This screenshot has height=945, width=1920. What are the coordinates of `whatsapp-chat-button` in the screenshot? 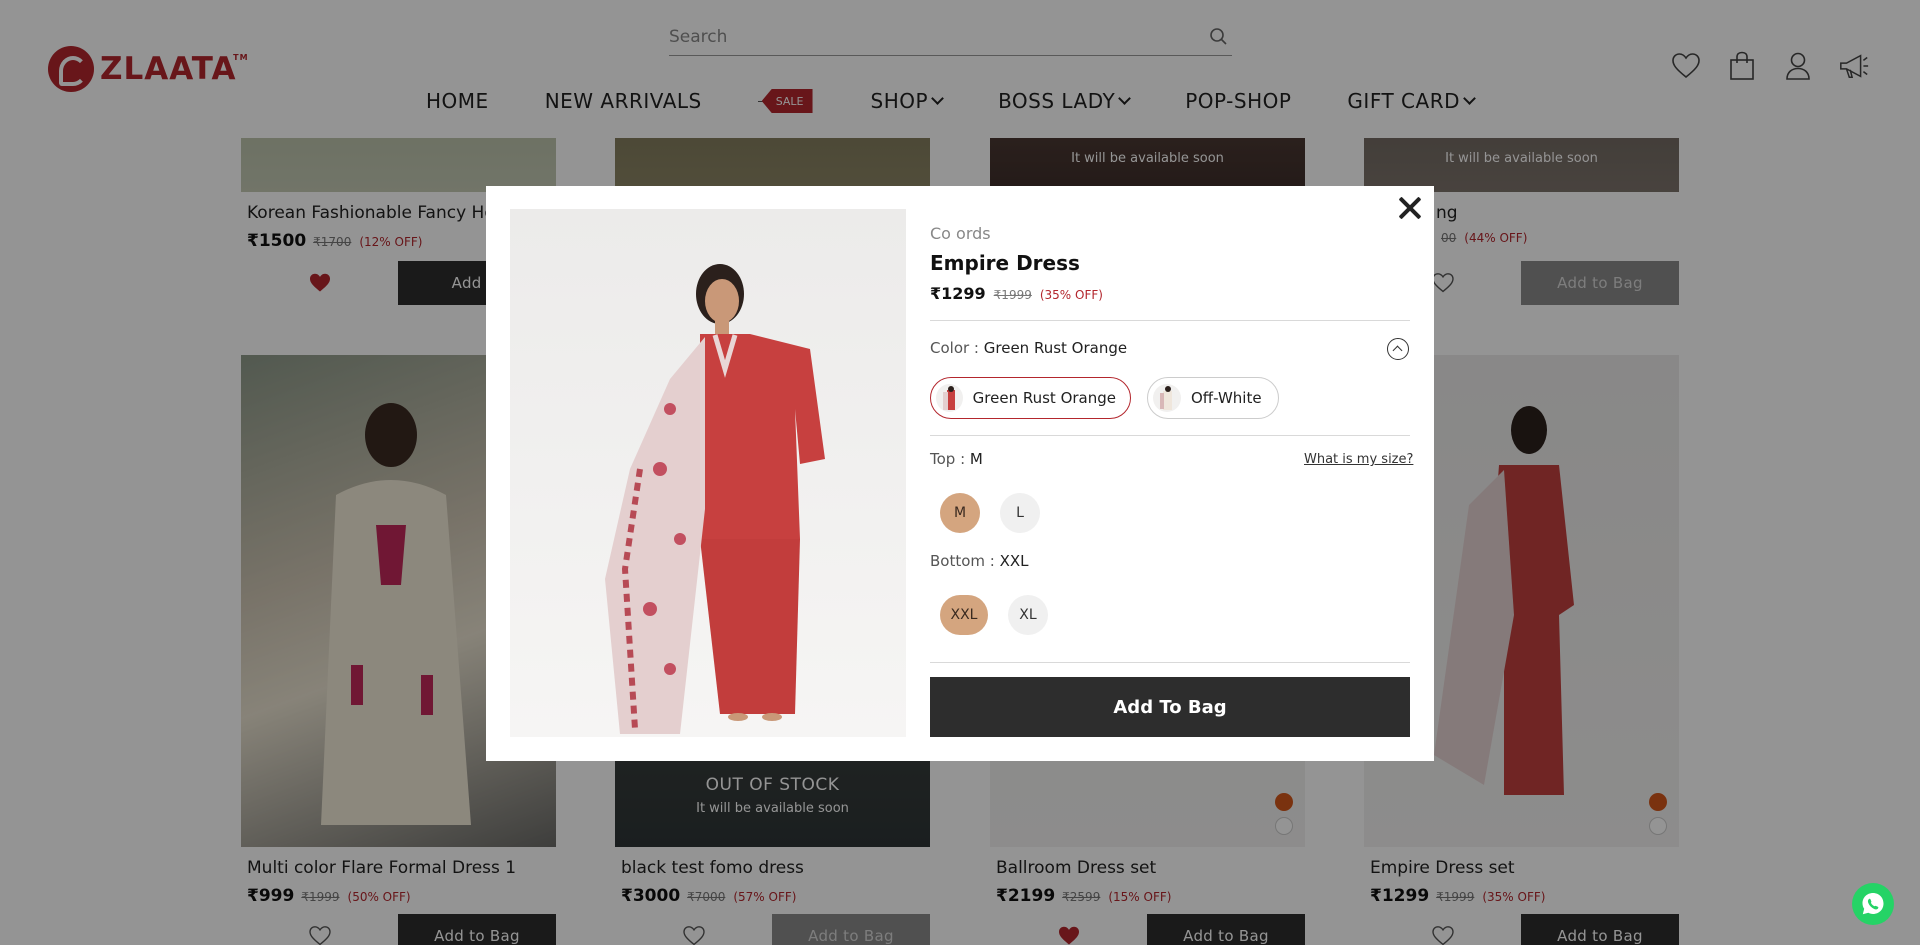 It's located at (1873, 904).